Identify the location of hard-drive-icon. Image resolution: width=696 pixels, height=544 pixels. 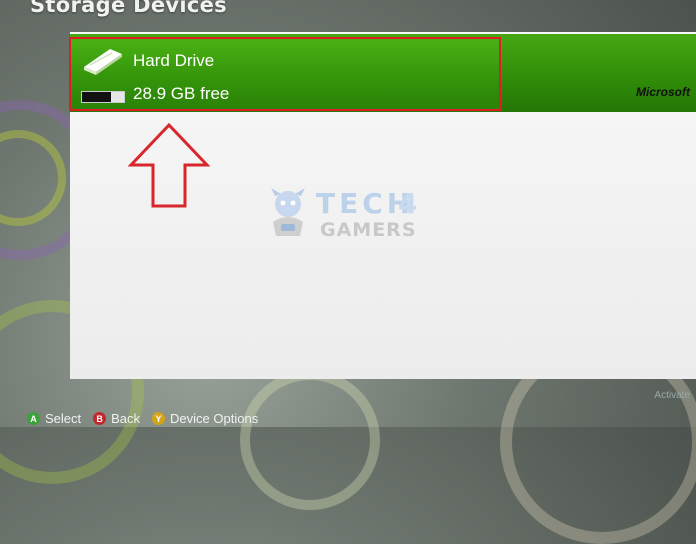
(103, 62).